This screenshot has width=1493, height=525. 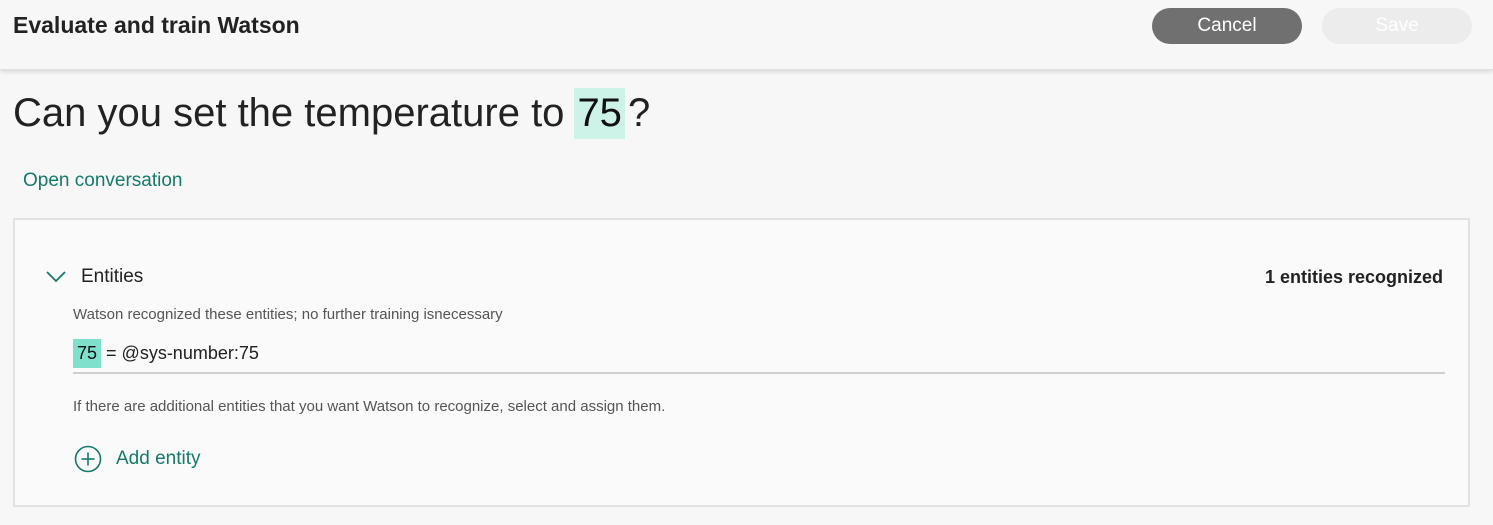 I want to click on add-entity-label: Add entity, so click(x=158, y=458).